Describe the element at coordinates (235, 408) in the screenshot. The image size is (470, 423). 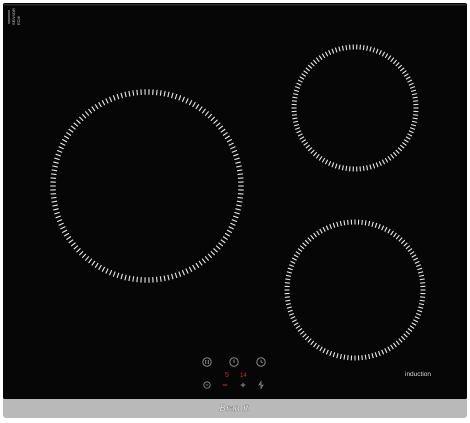
I see `brand-logo: Brandt` at that location.